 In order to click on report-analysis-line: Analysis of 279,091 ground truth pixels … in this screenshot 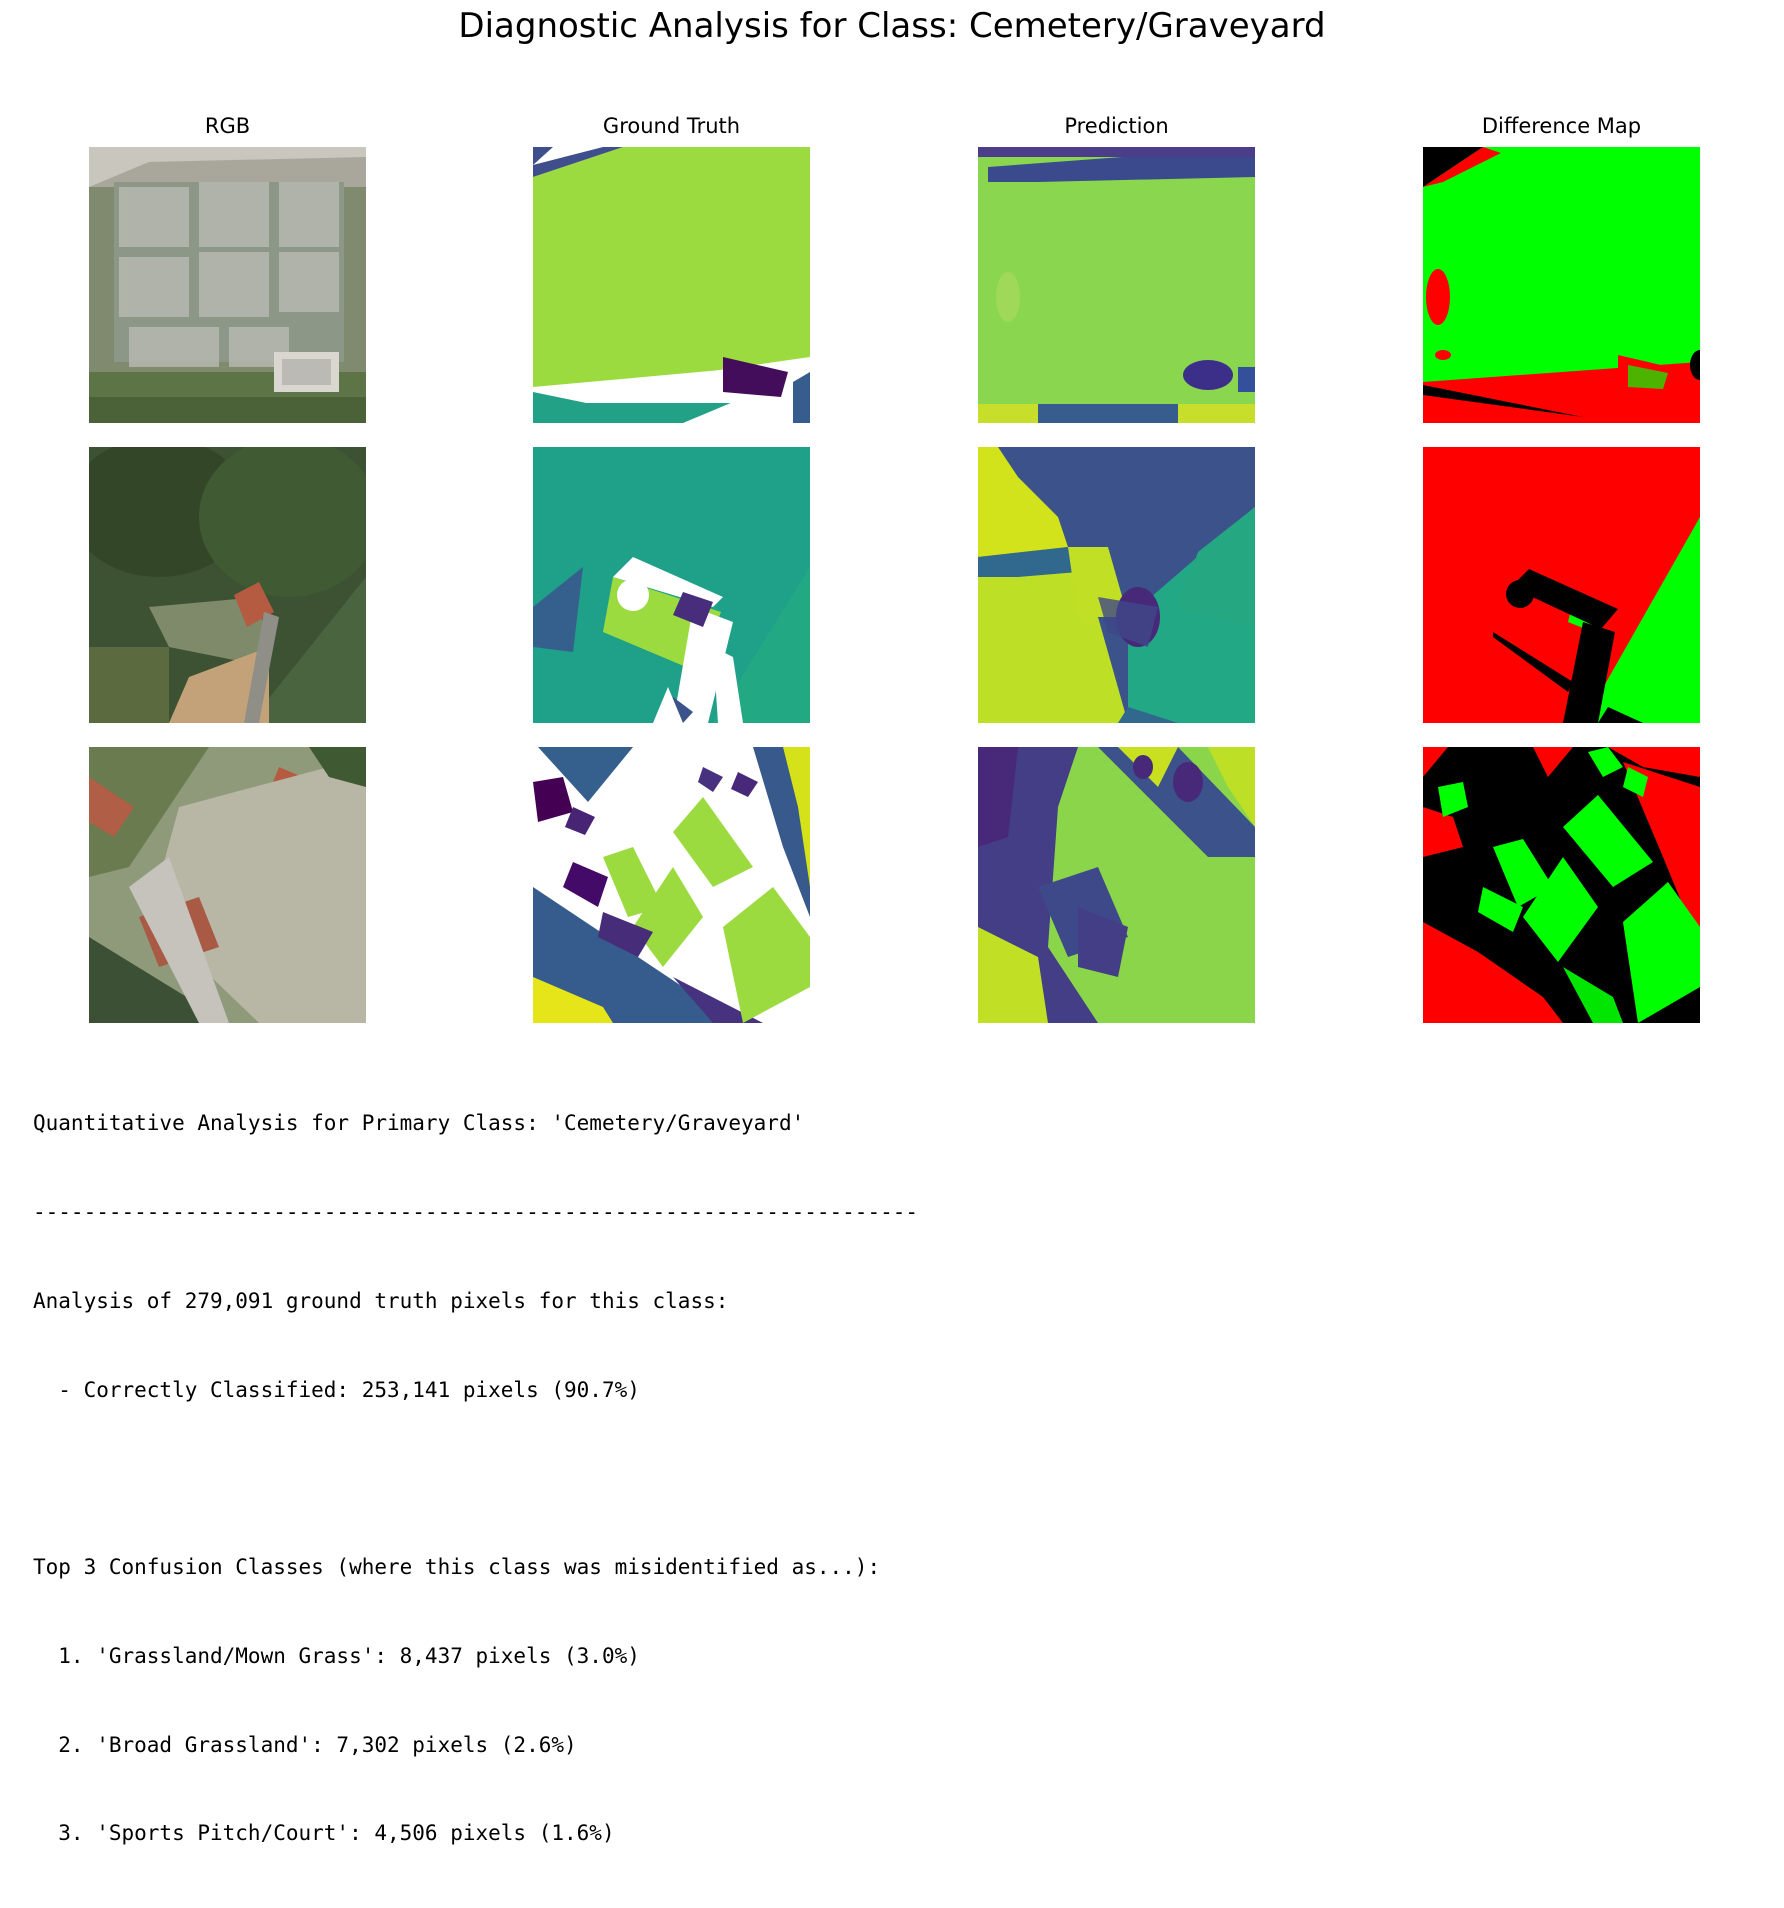, I will do `click(381, 1300)`.